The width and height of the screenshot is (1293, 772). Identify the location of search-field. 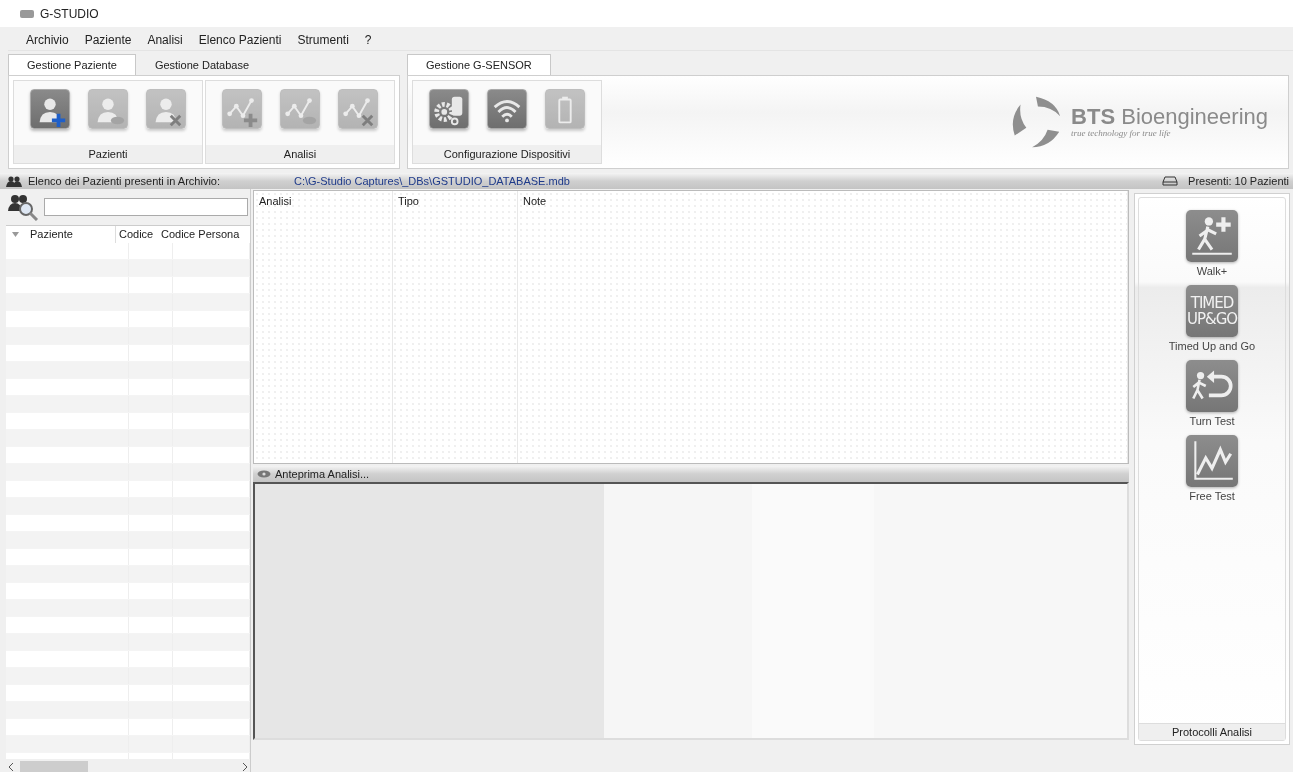
(146, 207).